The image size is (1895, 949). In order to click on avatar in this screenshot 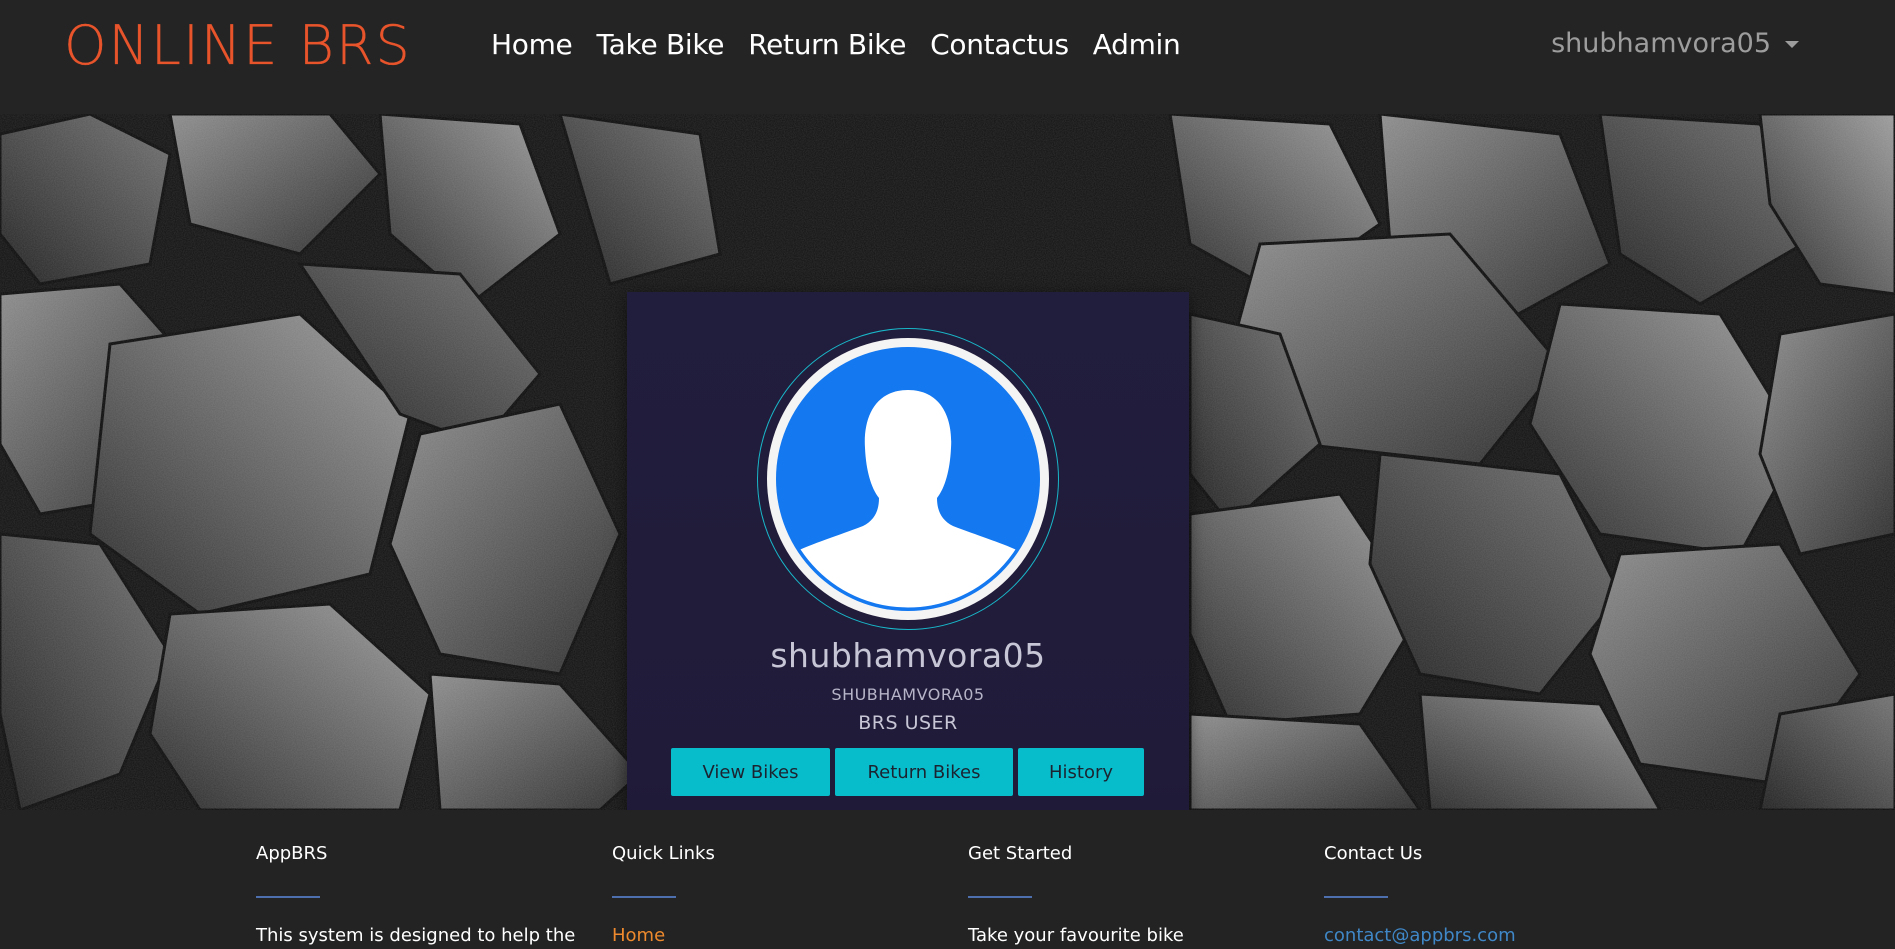, I will do `click(908, 479)`.